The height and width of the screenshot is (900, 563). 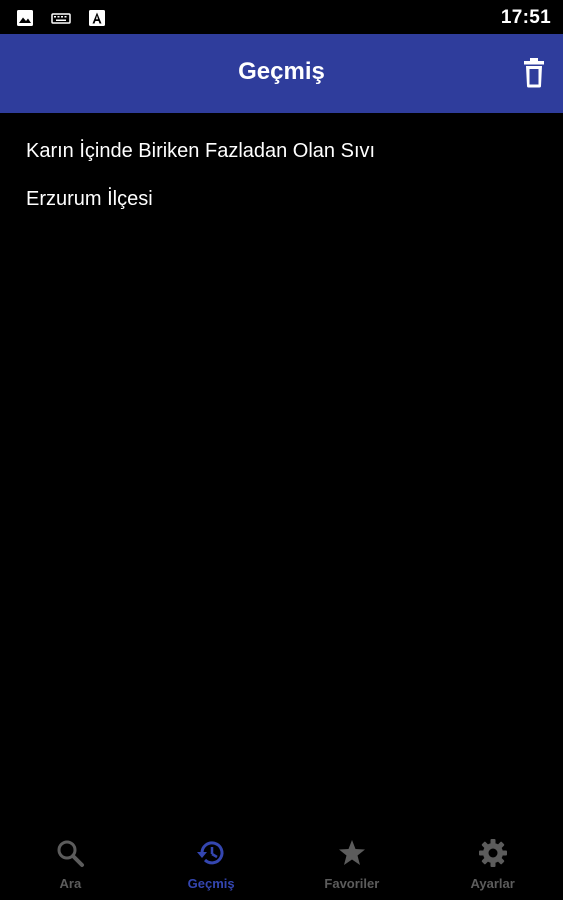 What do you see at coordinates (97, 18) in the screenshot?
I see `font-a-icon` at bounding box center [97, 18].